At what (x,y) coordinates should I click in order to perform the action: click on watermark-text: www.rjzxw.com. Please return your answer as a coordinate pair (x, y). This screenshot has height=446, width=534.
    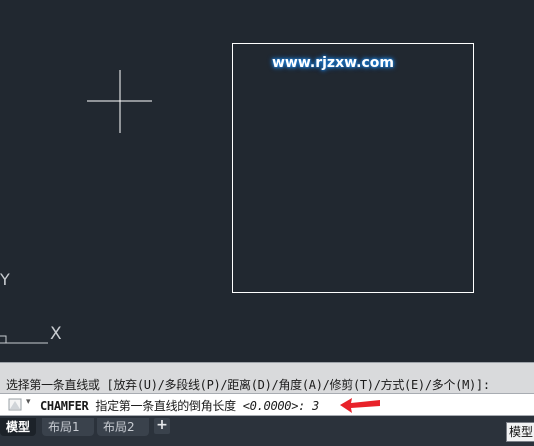
    Looking at the image, I should click on (333, 63).